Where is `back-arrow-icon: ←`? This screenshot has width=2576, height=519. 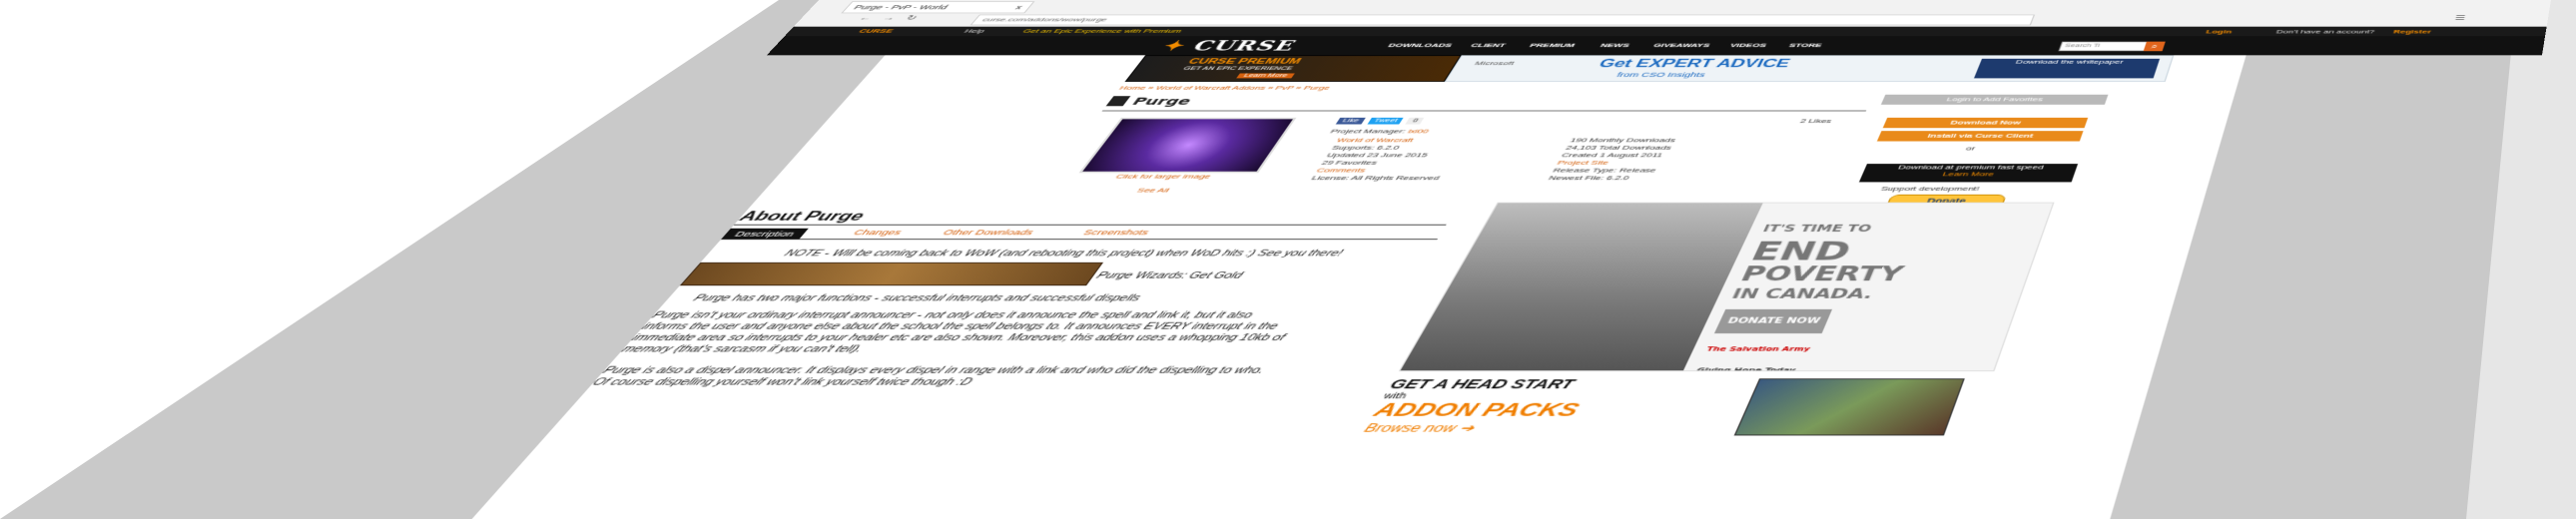 back-arrow-icon: ← is located at coordinates (866, 18).